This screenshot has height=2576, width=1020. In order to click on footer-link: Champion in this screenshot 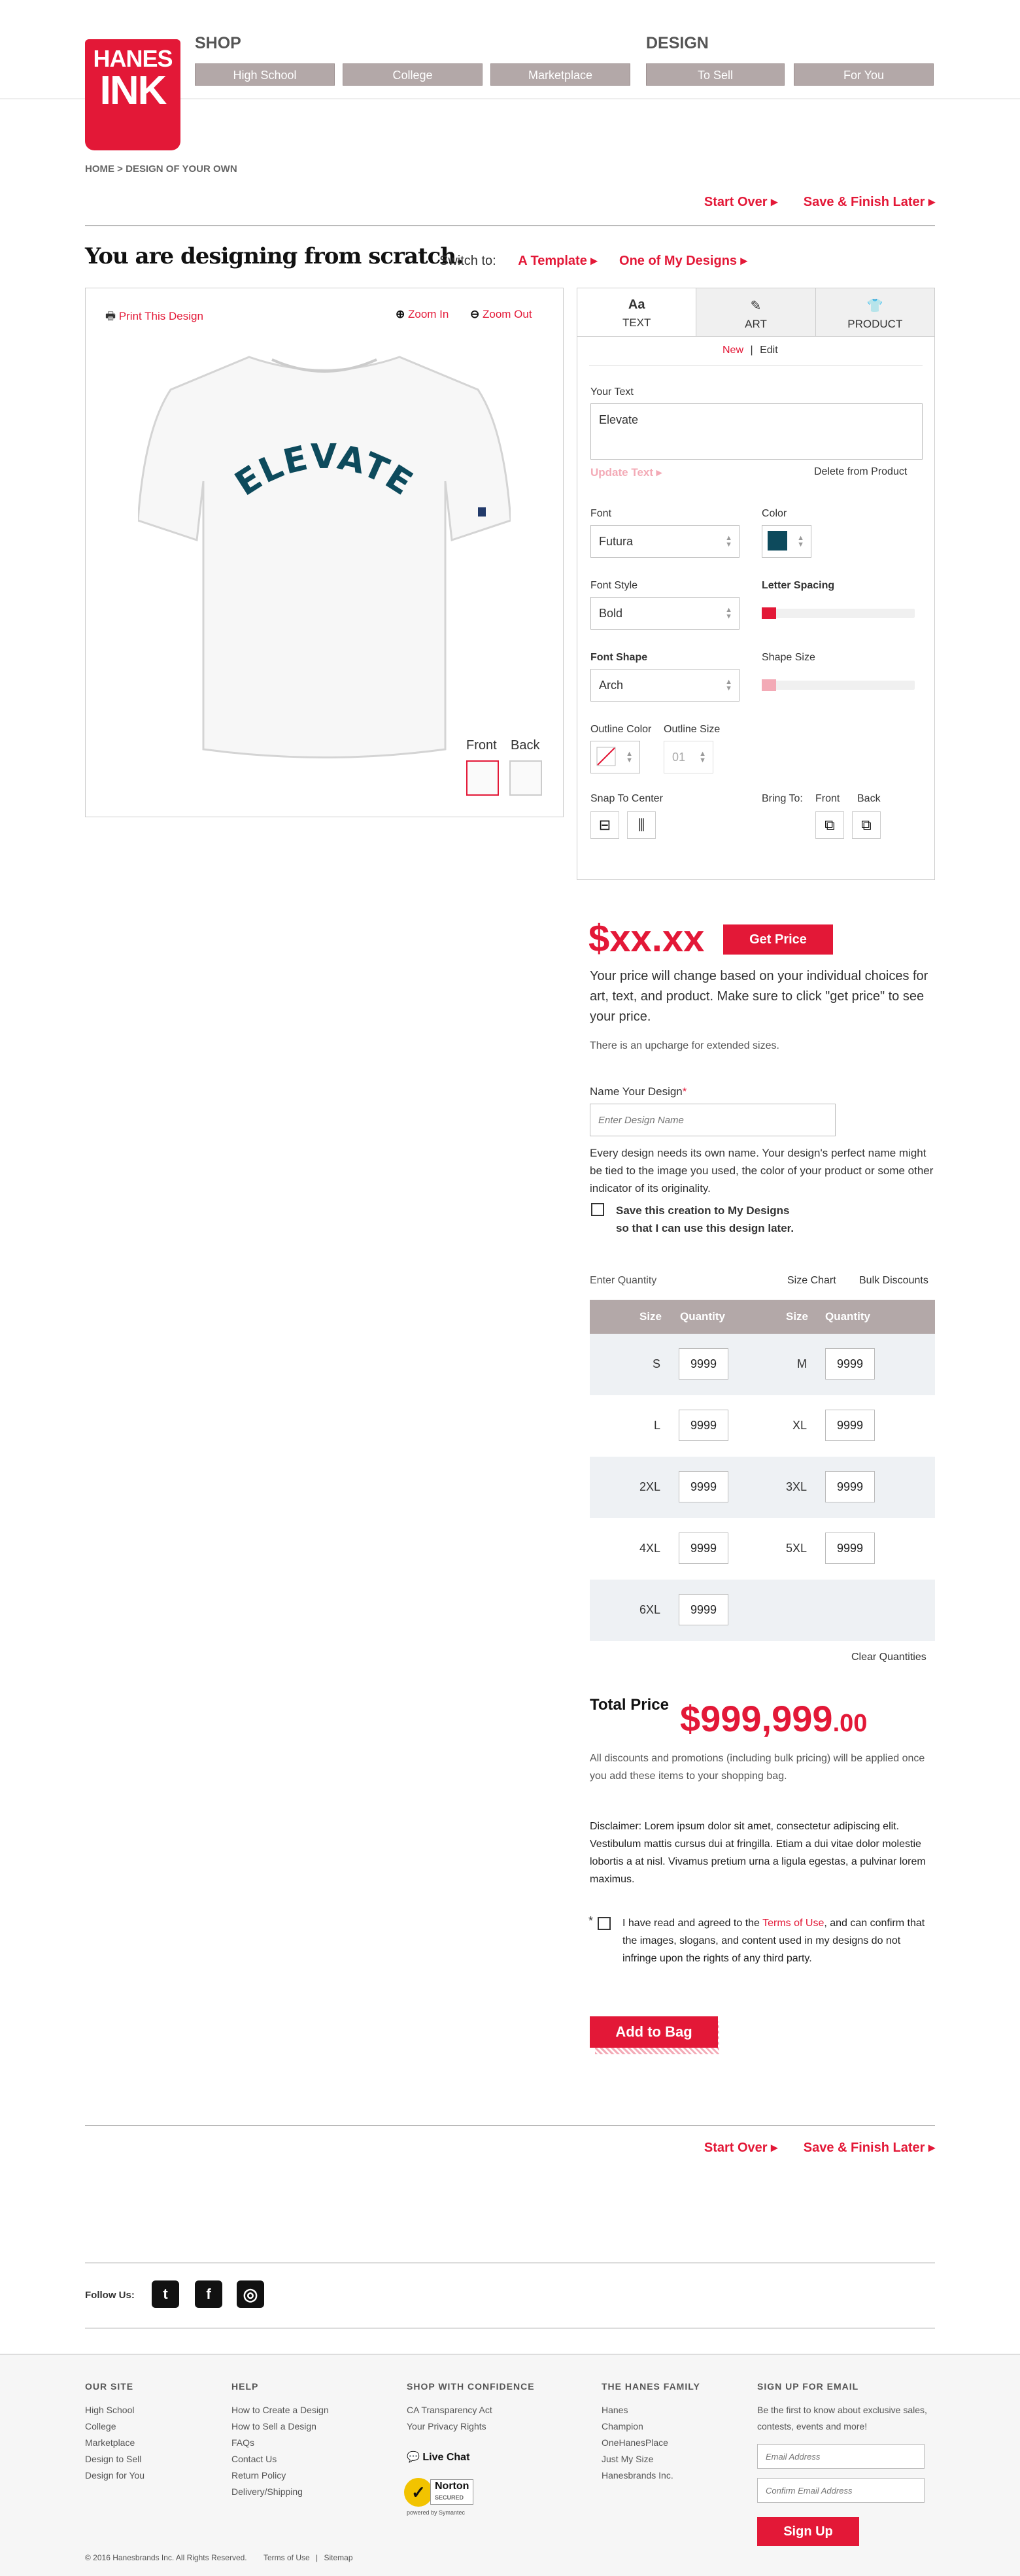, I will do `click(637, 2426)`.